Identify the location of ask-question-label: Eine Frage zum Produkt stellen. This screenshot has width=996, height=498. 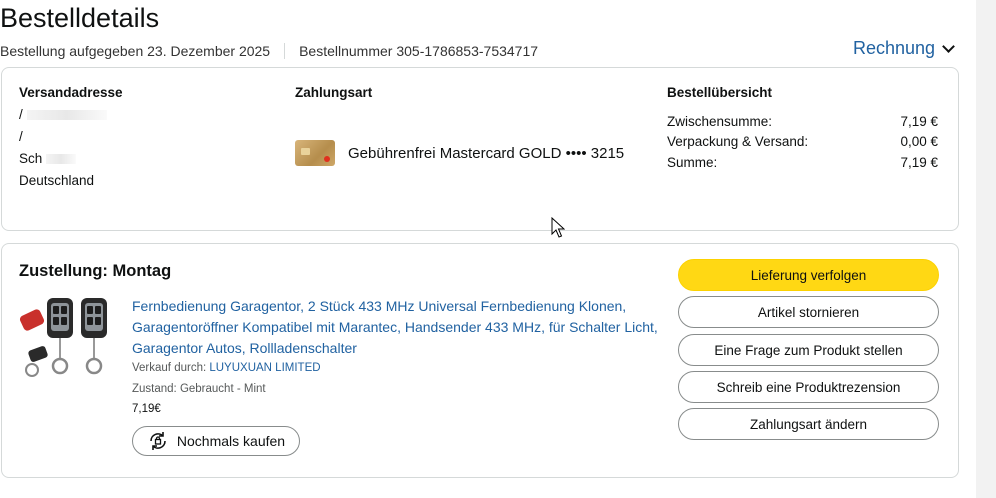
(808, 350).